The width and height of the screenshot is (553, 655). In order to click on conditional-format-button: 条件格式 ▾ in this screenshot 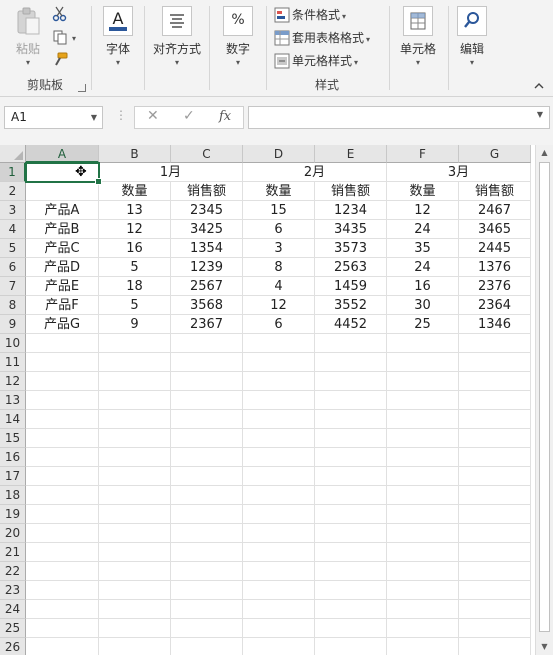, I will do `click(310, 15)`.